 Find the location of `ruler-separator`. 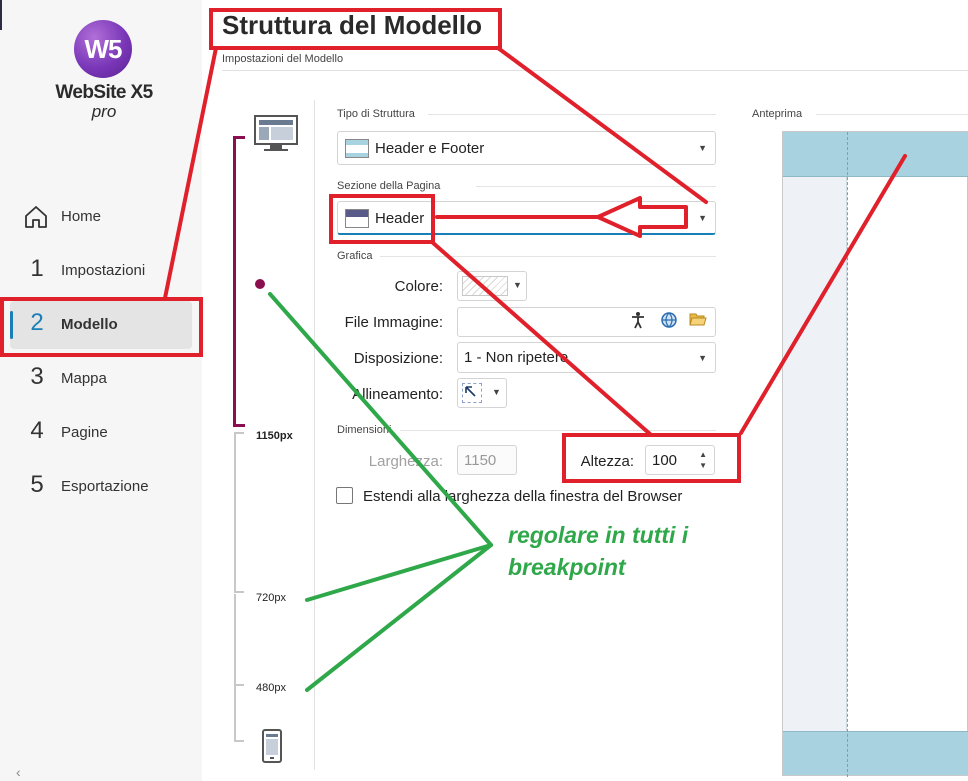

ruler-separator is located at coordinates (314, 435).